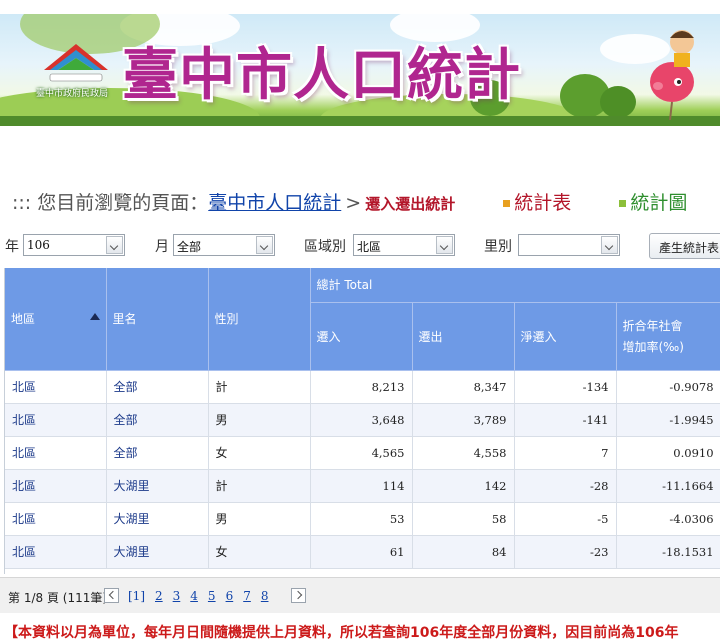 Image resolution: width=720 pixels, height=642 pixels. I want to click on year-label: 年, so click(12, 247).